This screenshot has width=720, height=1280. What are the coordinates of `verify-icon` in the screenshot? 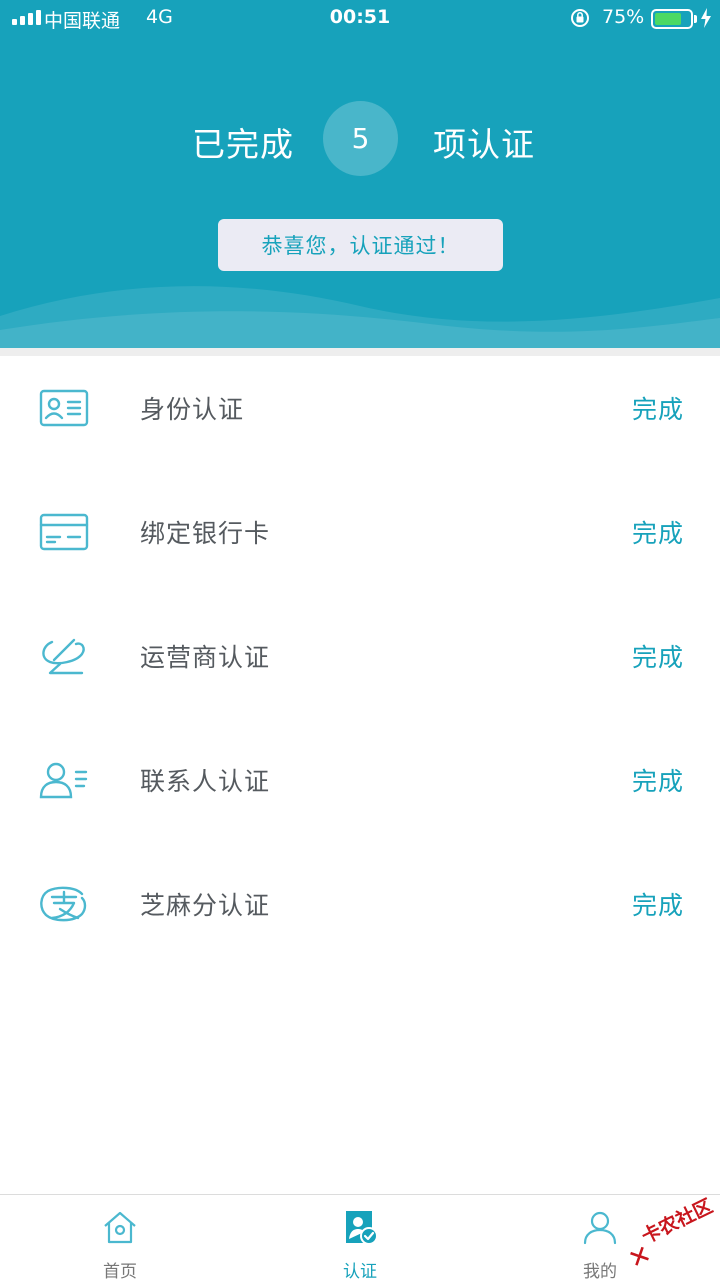 It's located at (362, 1228).